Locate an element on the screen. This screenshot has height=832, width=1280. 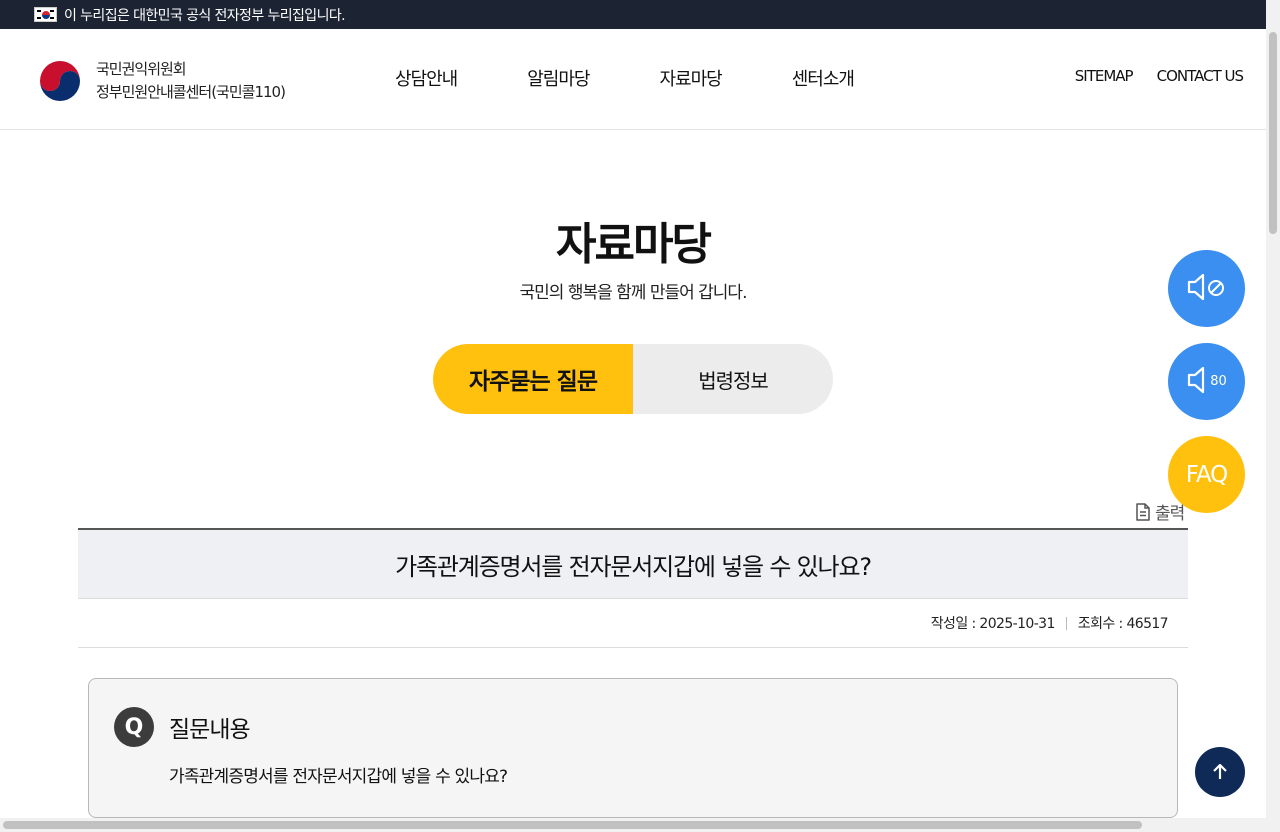
site-logo: 국민권익위원회 정부민원안내콜센터(국민콜110) is located at coordinates (160, 81).